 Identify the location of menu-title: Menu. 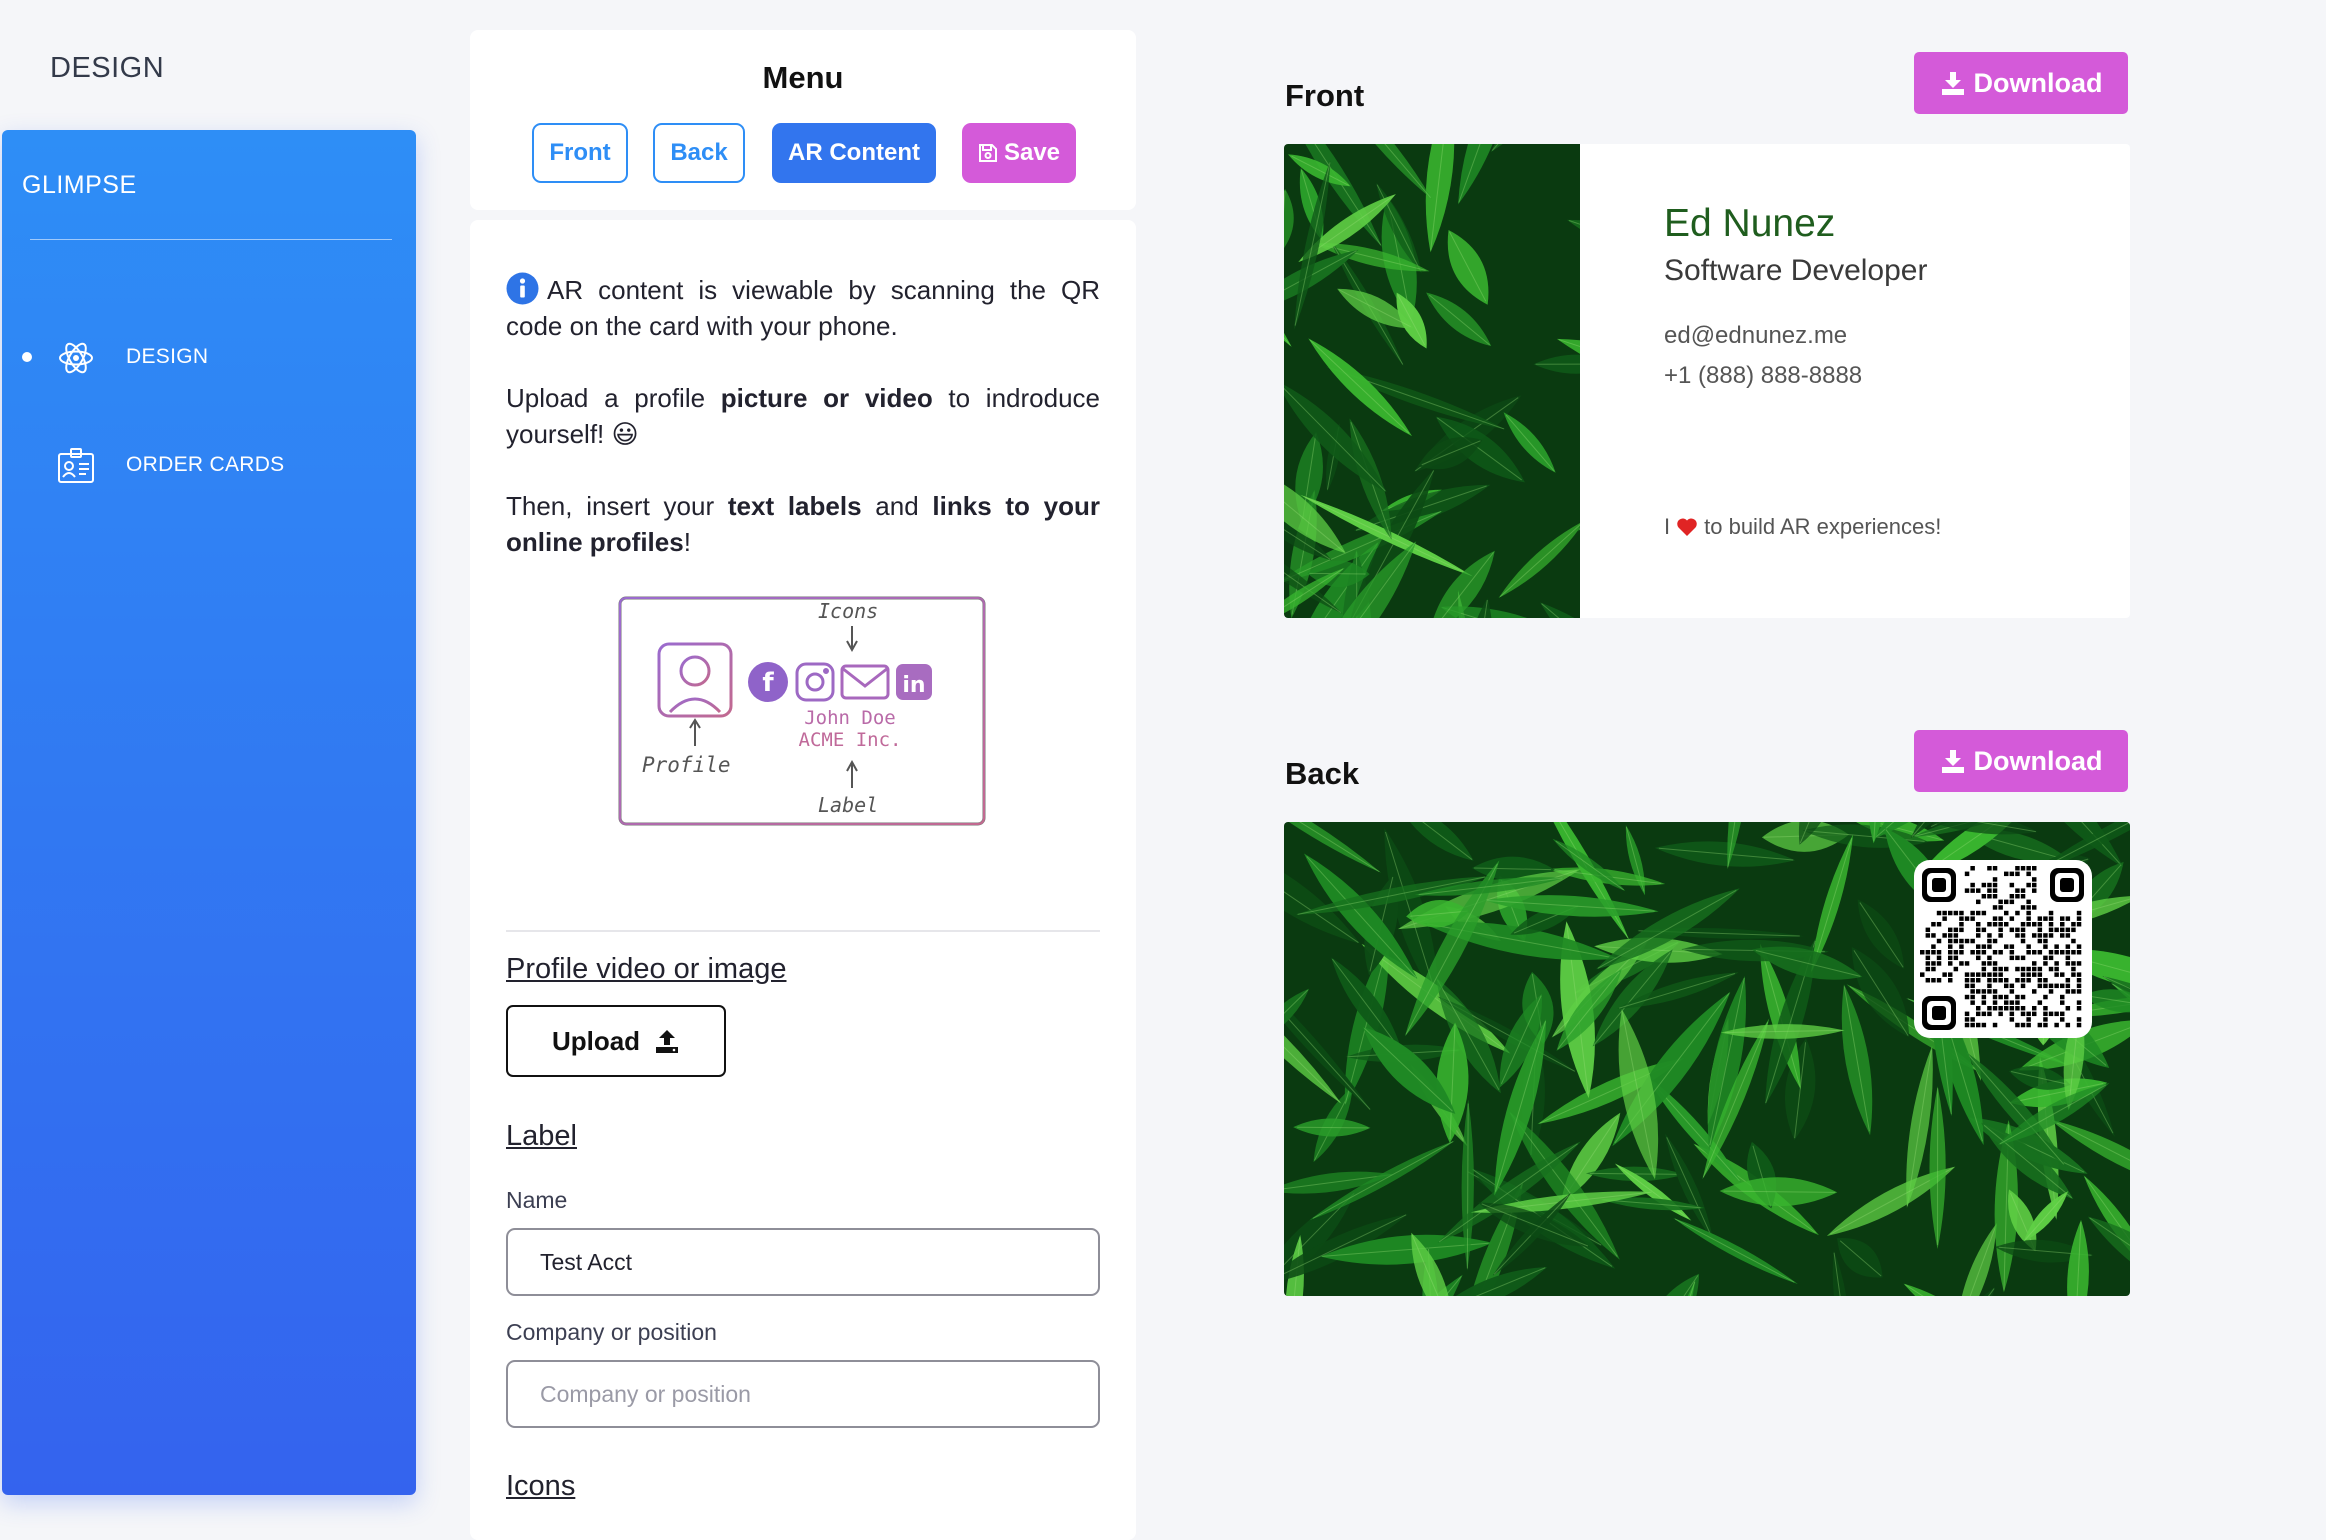
(803, 77).